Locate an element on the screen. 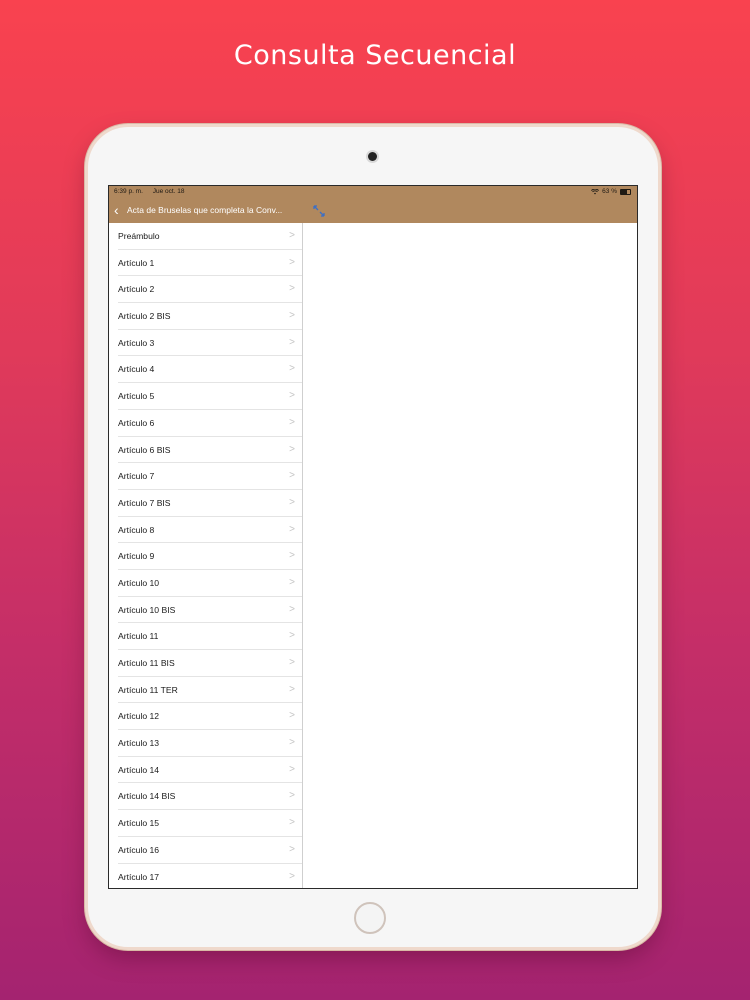 The image size is (750, 1000). list-item: Artículo 16 > is located at coordinates (210, 850).